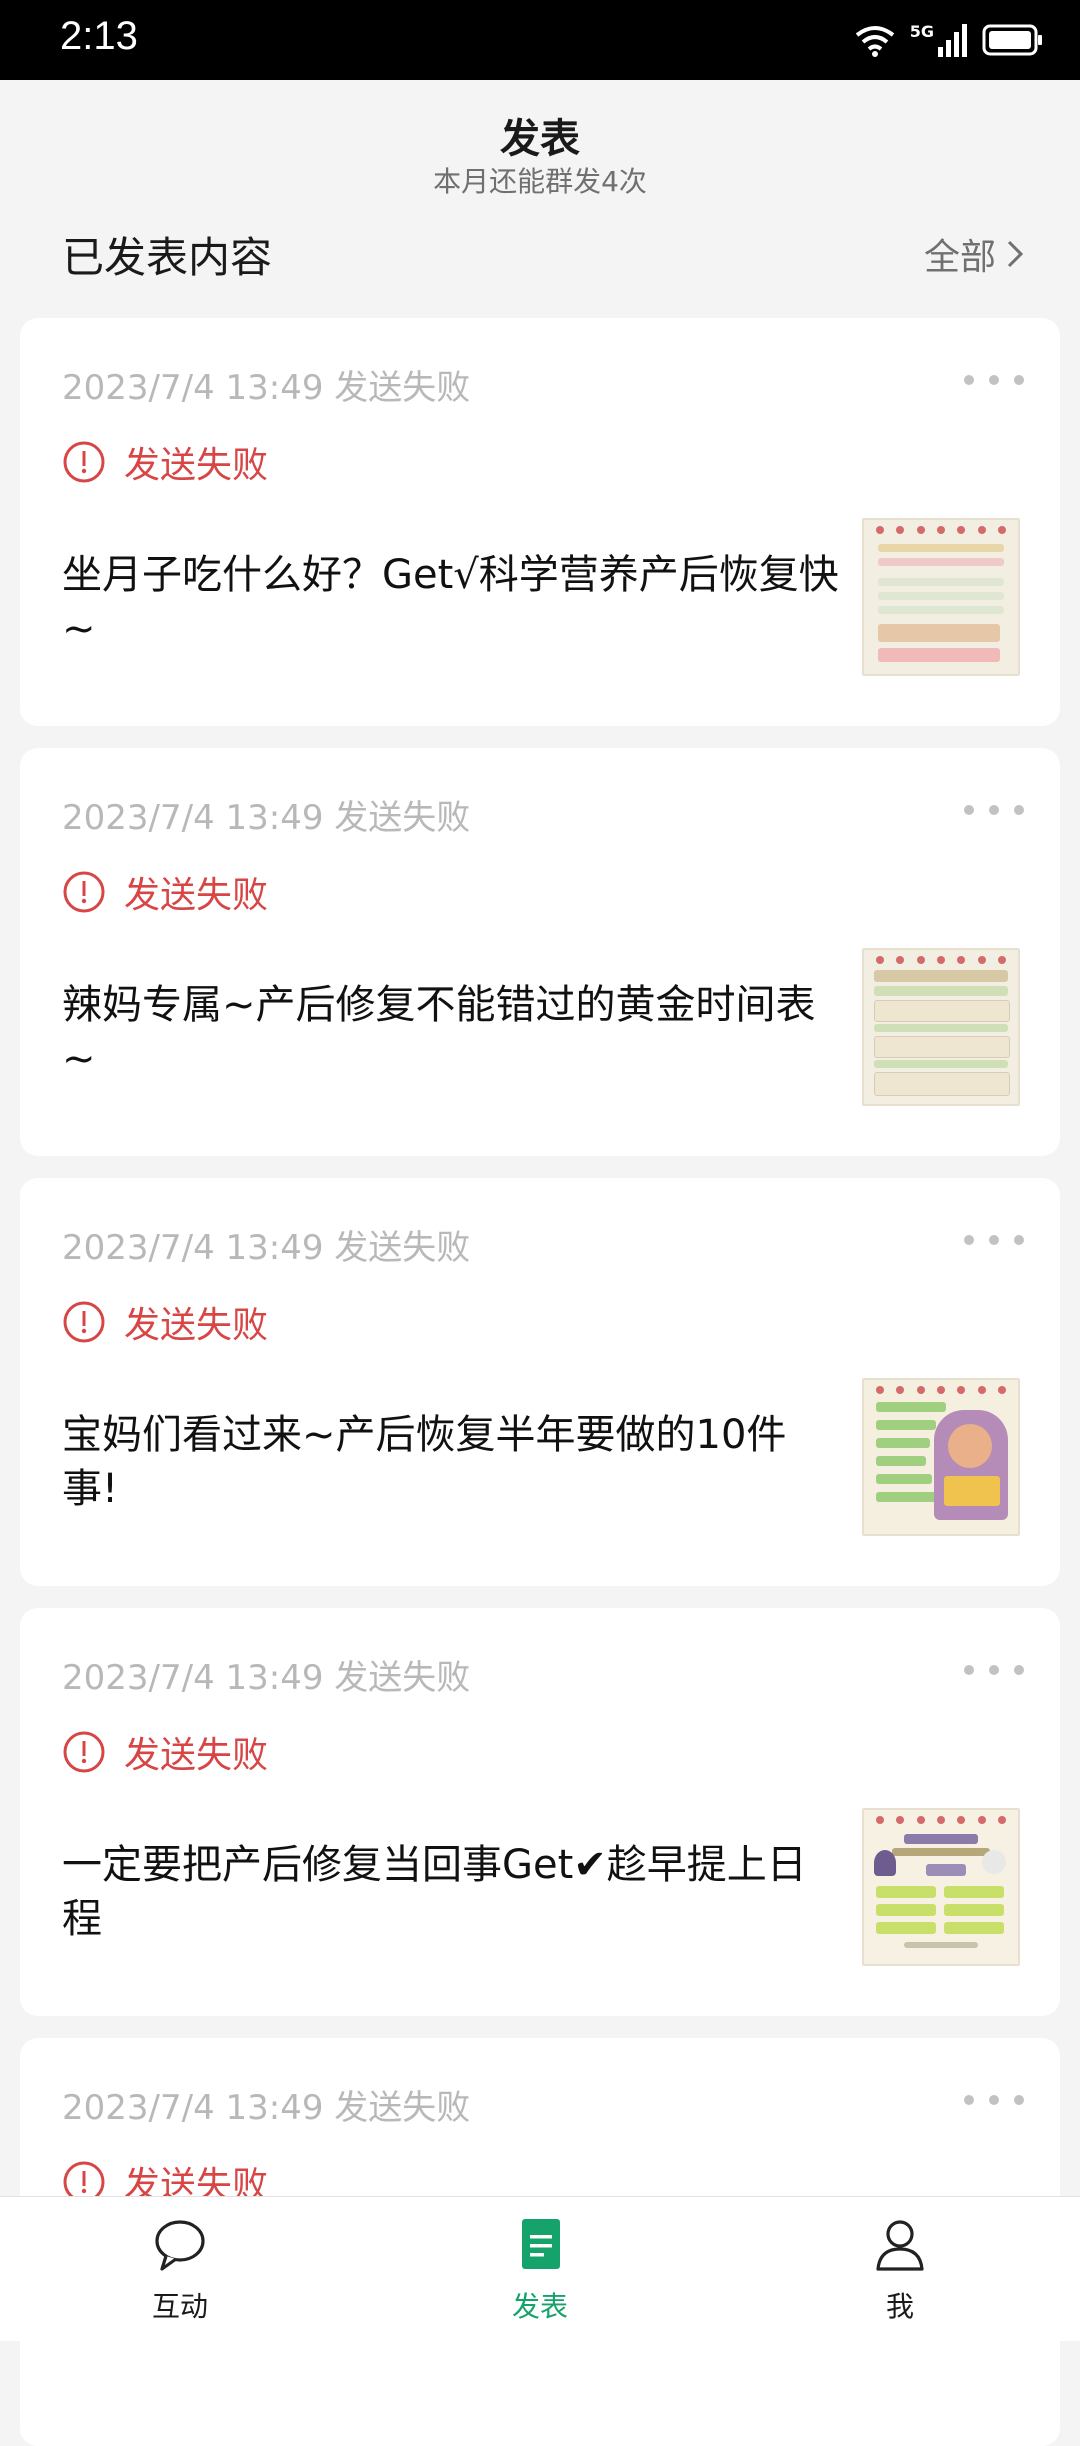 Image resolution: width=1080 pixels, height=2446 pixels. I want to click on view-all-label: 全部, so click(959, 257).